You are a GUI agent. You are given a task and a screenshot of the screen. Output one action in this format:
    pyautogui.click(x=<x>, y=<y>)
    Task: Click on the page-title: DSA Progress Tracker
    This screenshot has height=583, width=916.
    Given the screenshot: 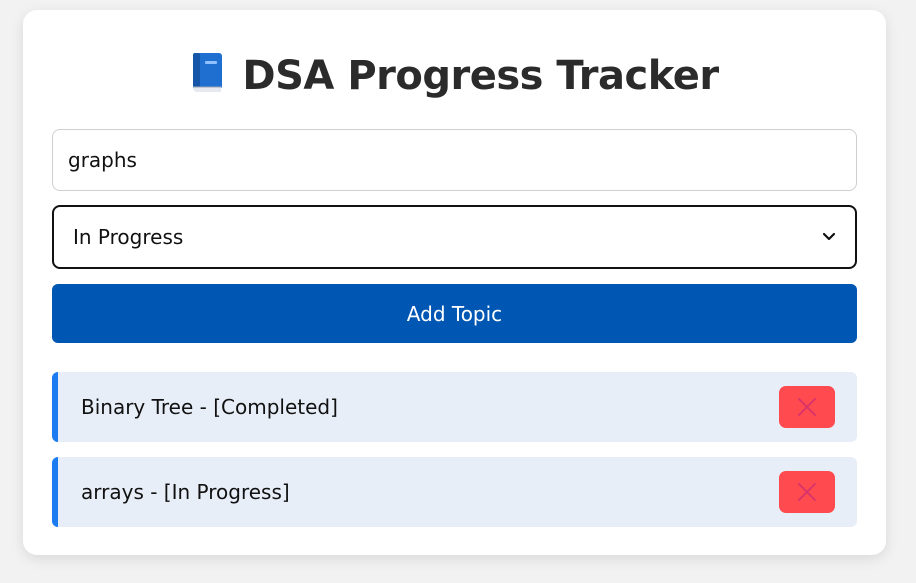 What is the action you would take?
    pyautogui.click(x=454, y=76)
    